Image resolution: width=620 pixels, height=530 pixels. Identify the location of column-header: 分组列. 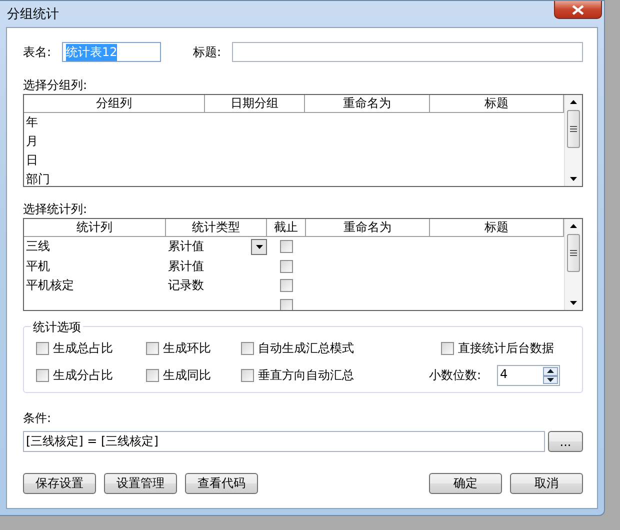
(114, 104).